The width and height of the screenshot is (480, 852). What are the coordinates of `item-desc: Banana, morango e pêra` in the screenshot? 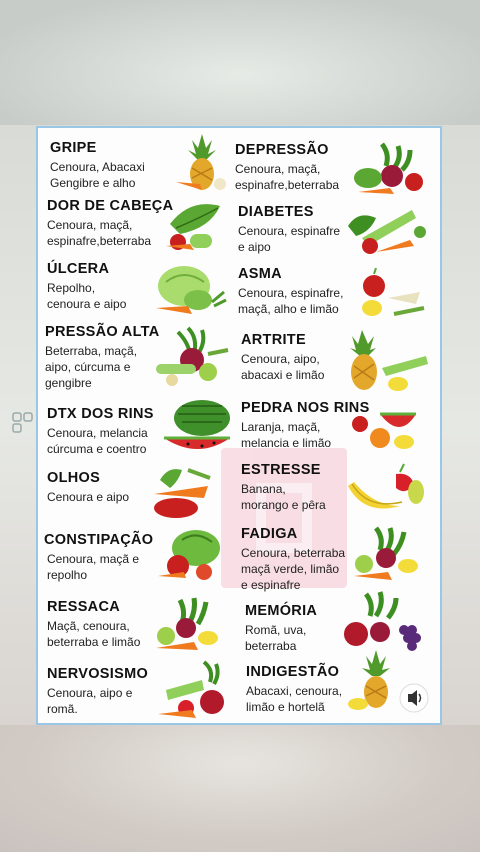 It's located at (283, 497).